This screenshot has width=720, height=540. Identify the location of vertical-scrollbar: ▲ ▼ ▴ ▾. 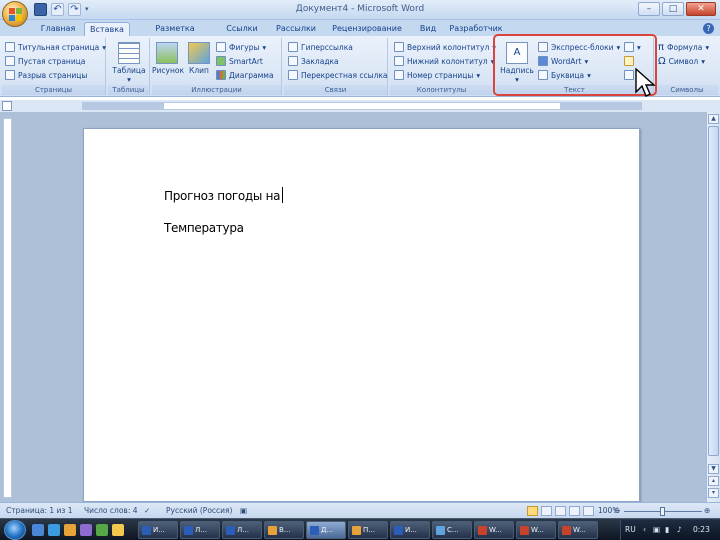
(713, 307).